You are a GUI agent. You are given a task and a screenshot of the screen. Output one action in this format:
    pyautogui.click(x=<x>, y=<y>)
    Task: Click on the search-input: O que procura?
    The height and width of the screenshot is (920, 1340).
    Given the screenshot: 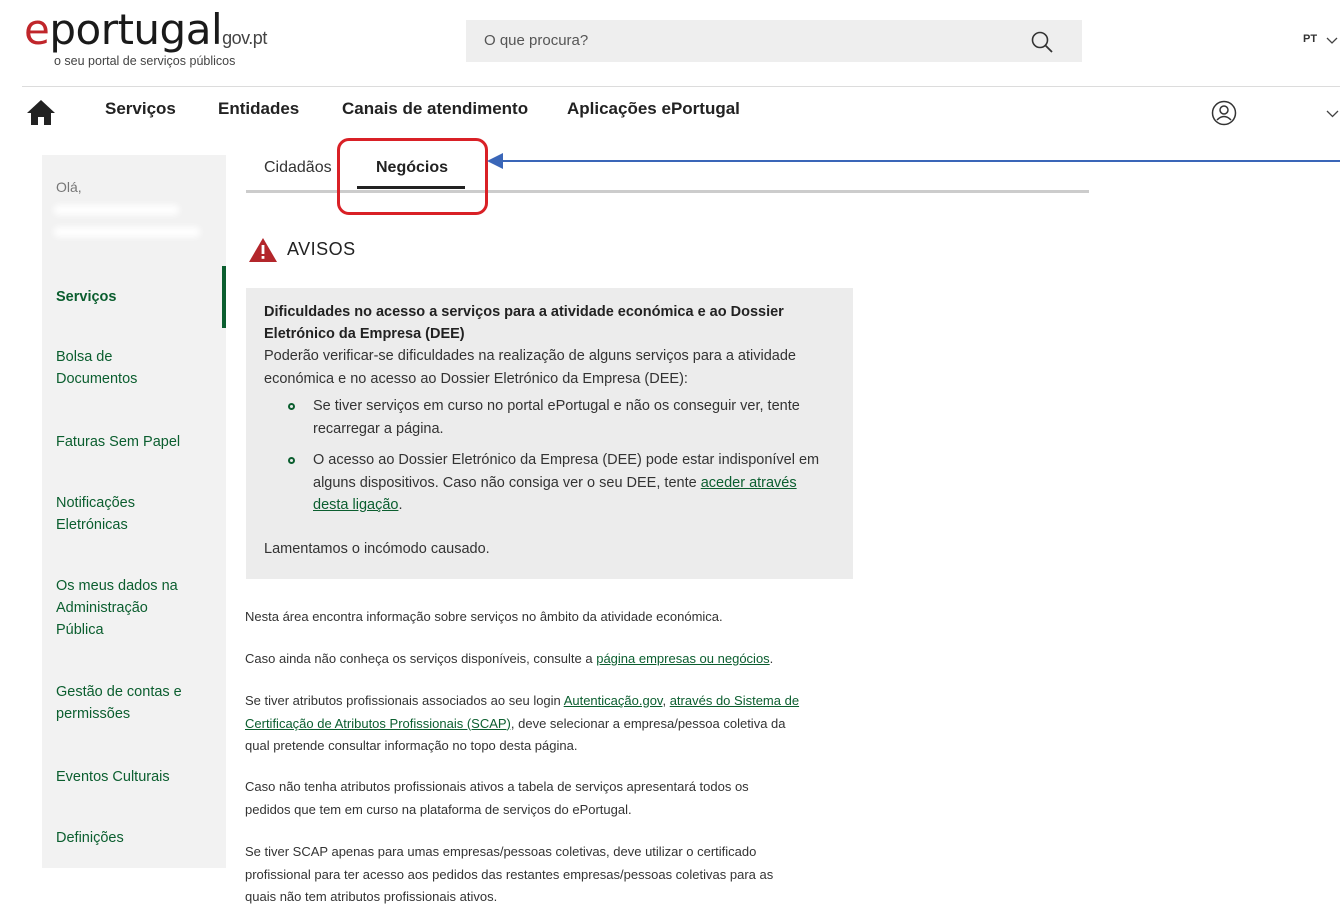 What is the action you would take?
    pyautogui.click(x=774, y=41)
    